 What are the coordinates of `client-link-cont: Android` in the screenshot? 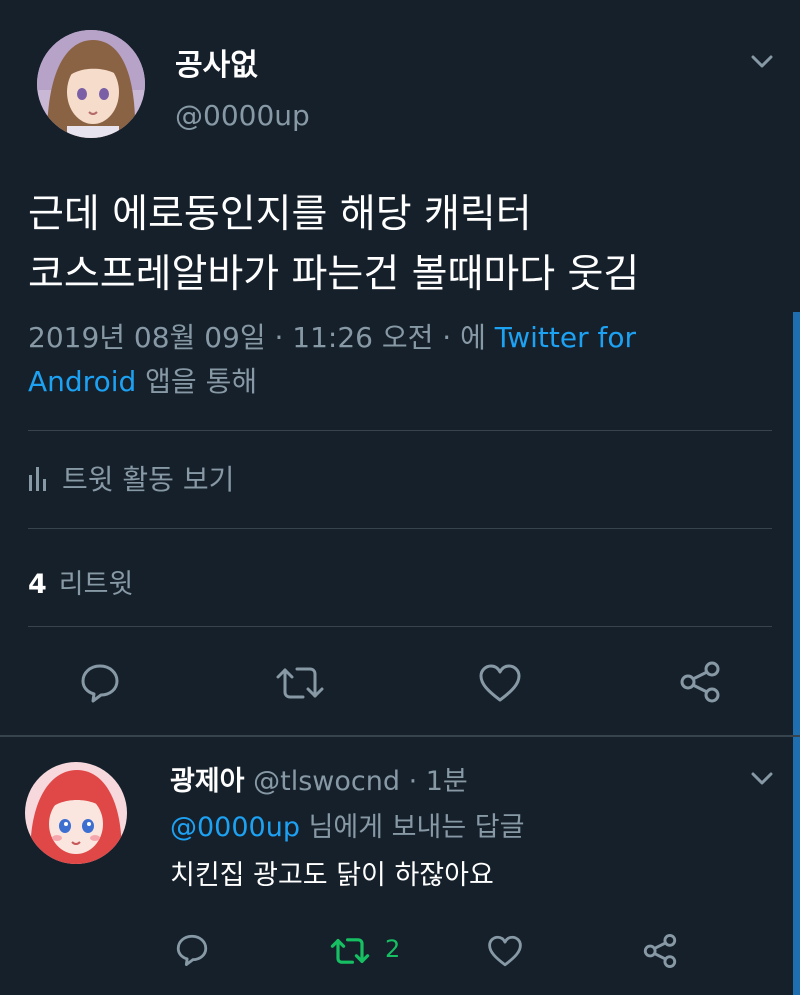 It's located at (82, 381).